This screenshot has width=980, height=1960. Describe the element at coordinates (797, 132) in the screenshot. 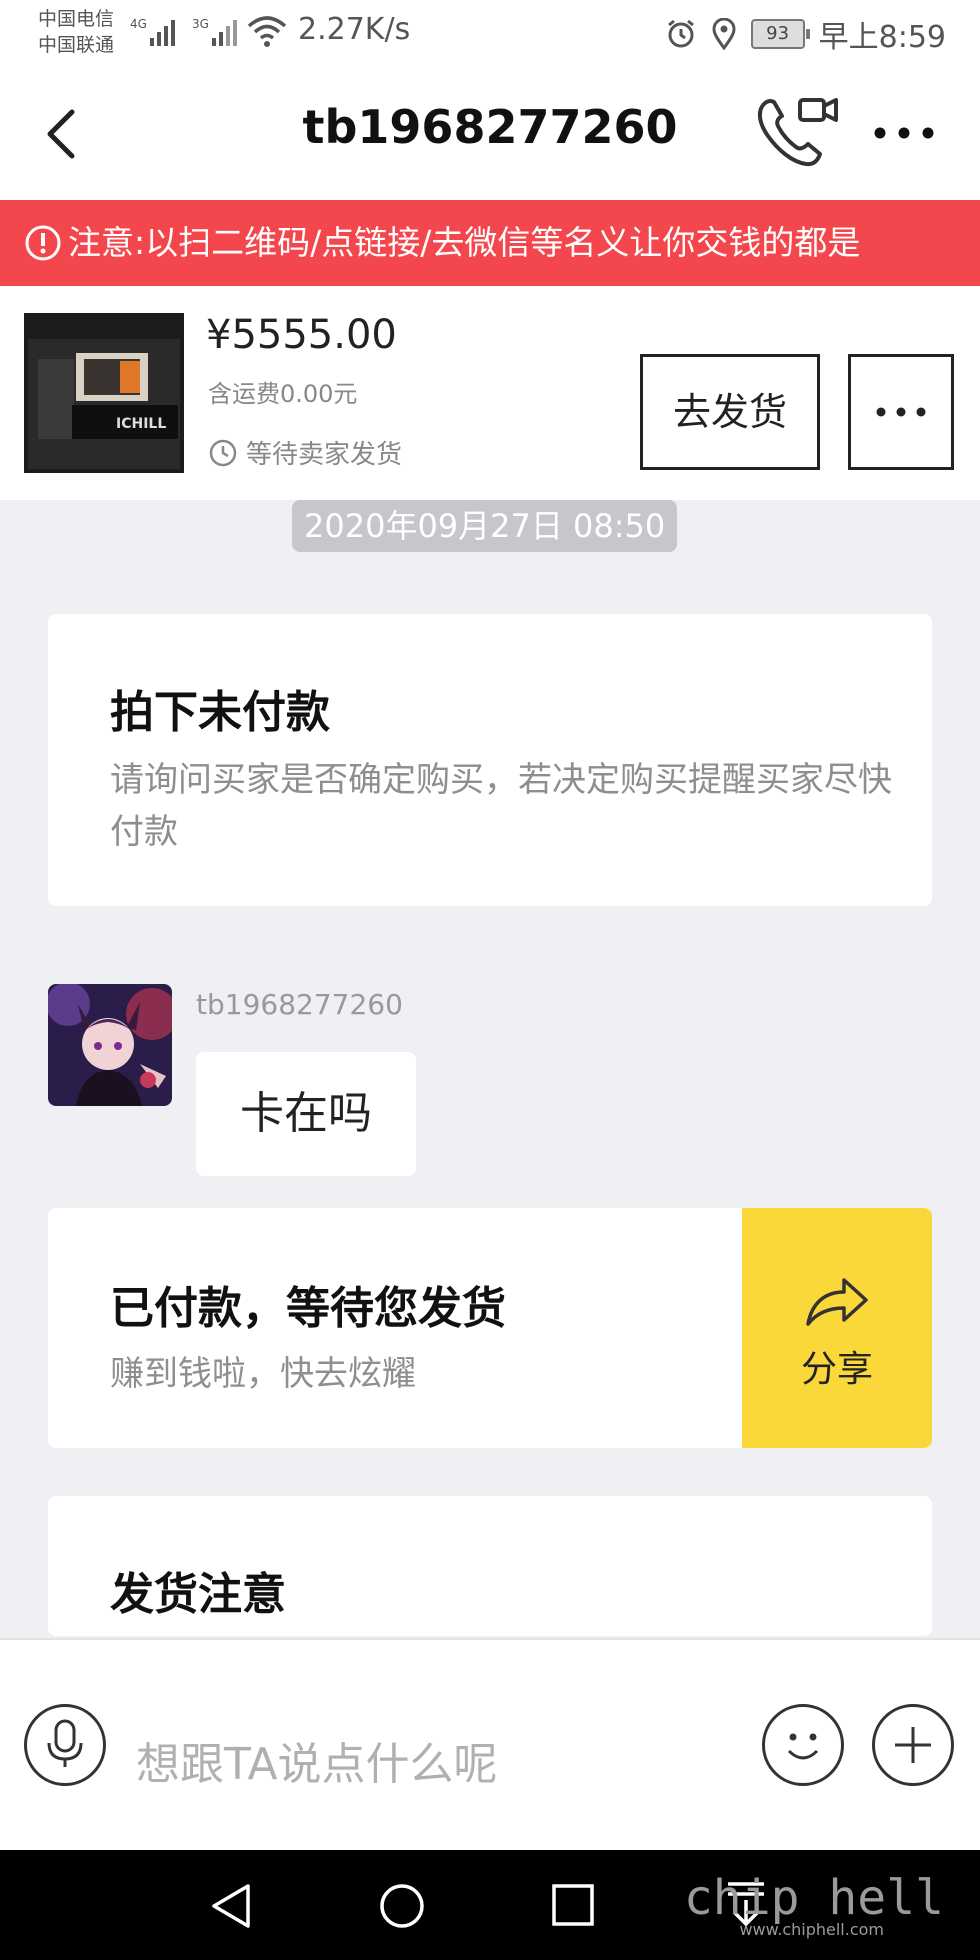

I see `voice-video-call-icon` at that location.